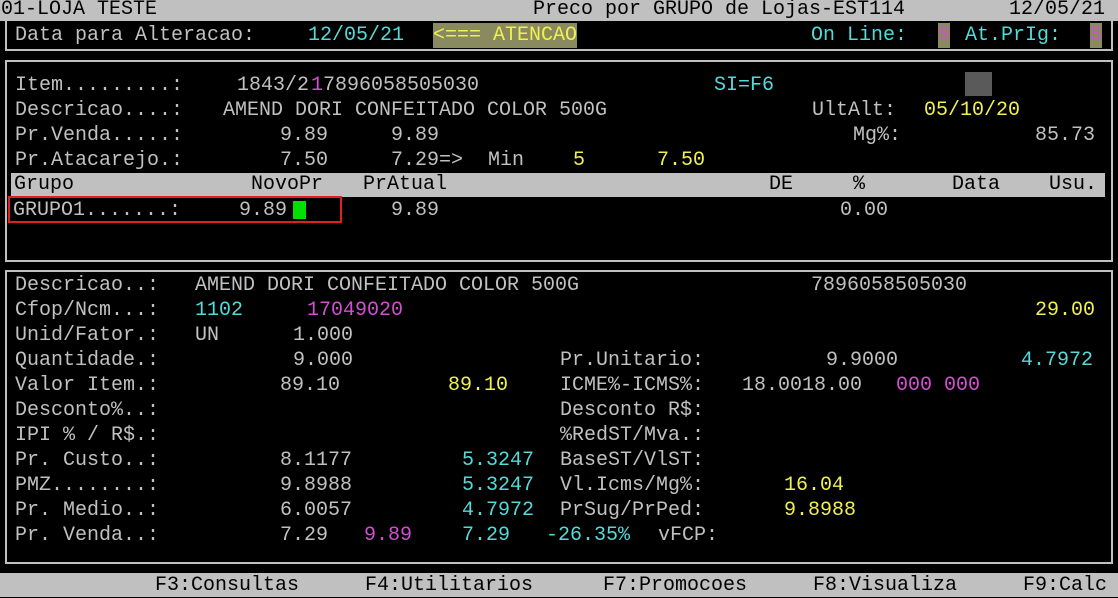 The image size is (1118, 598). What do you see at coordinates (415, 135) in the screenshot?
I see `prvenda-value-2: 9.89` at bounding box center [415, 135].